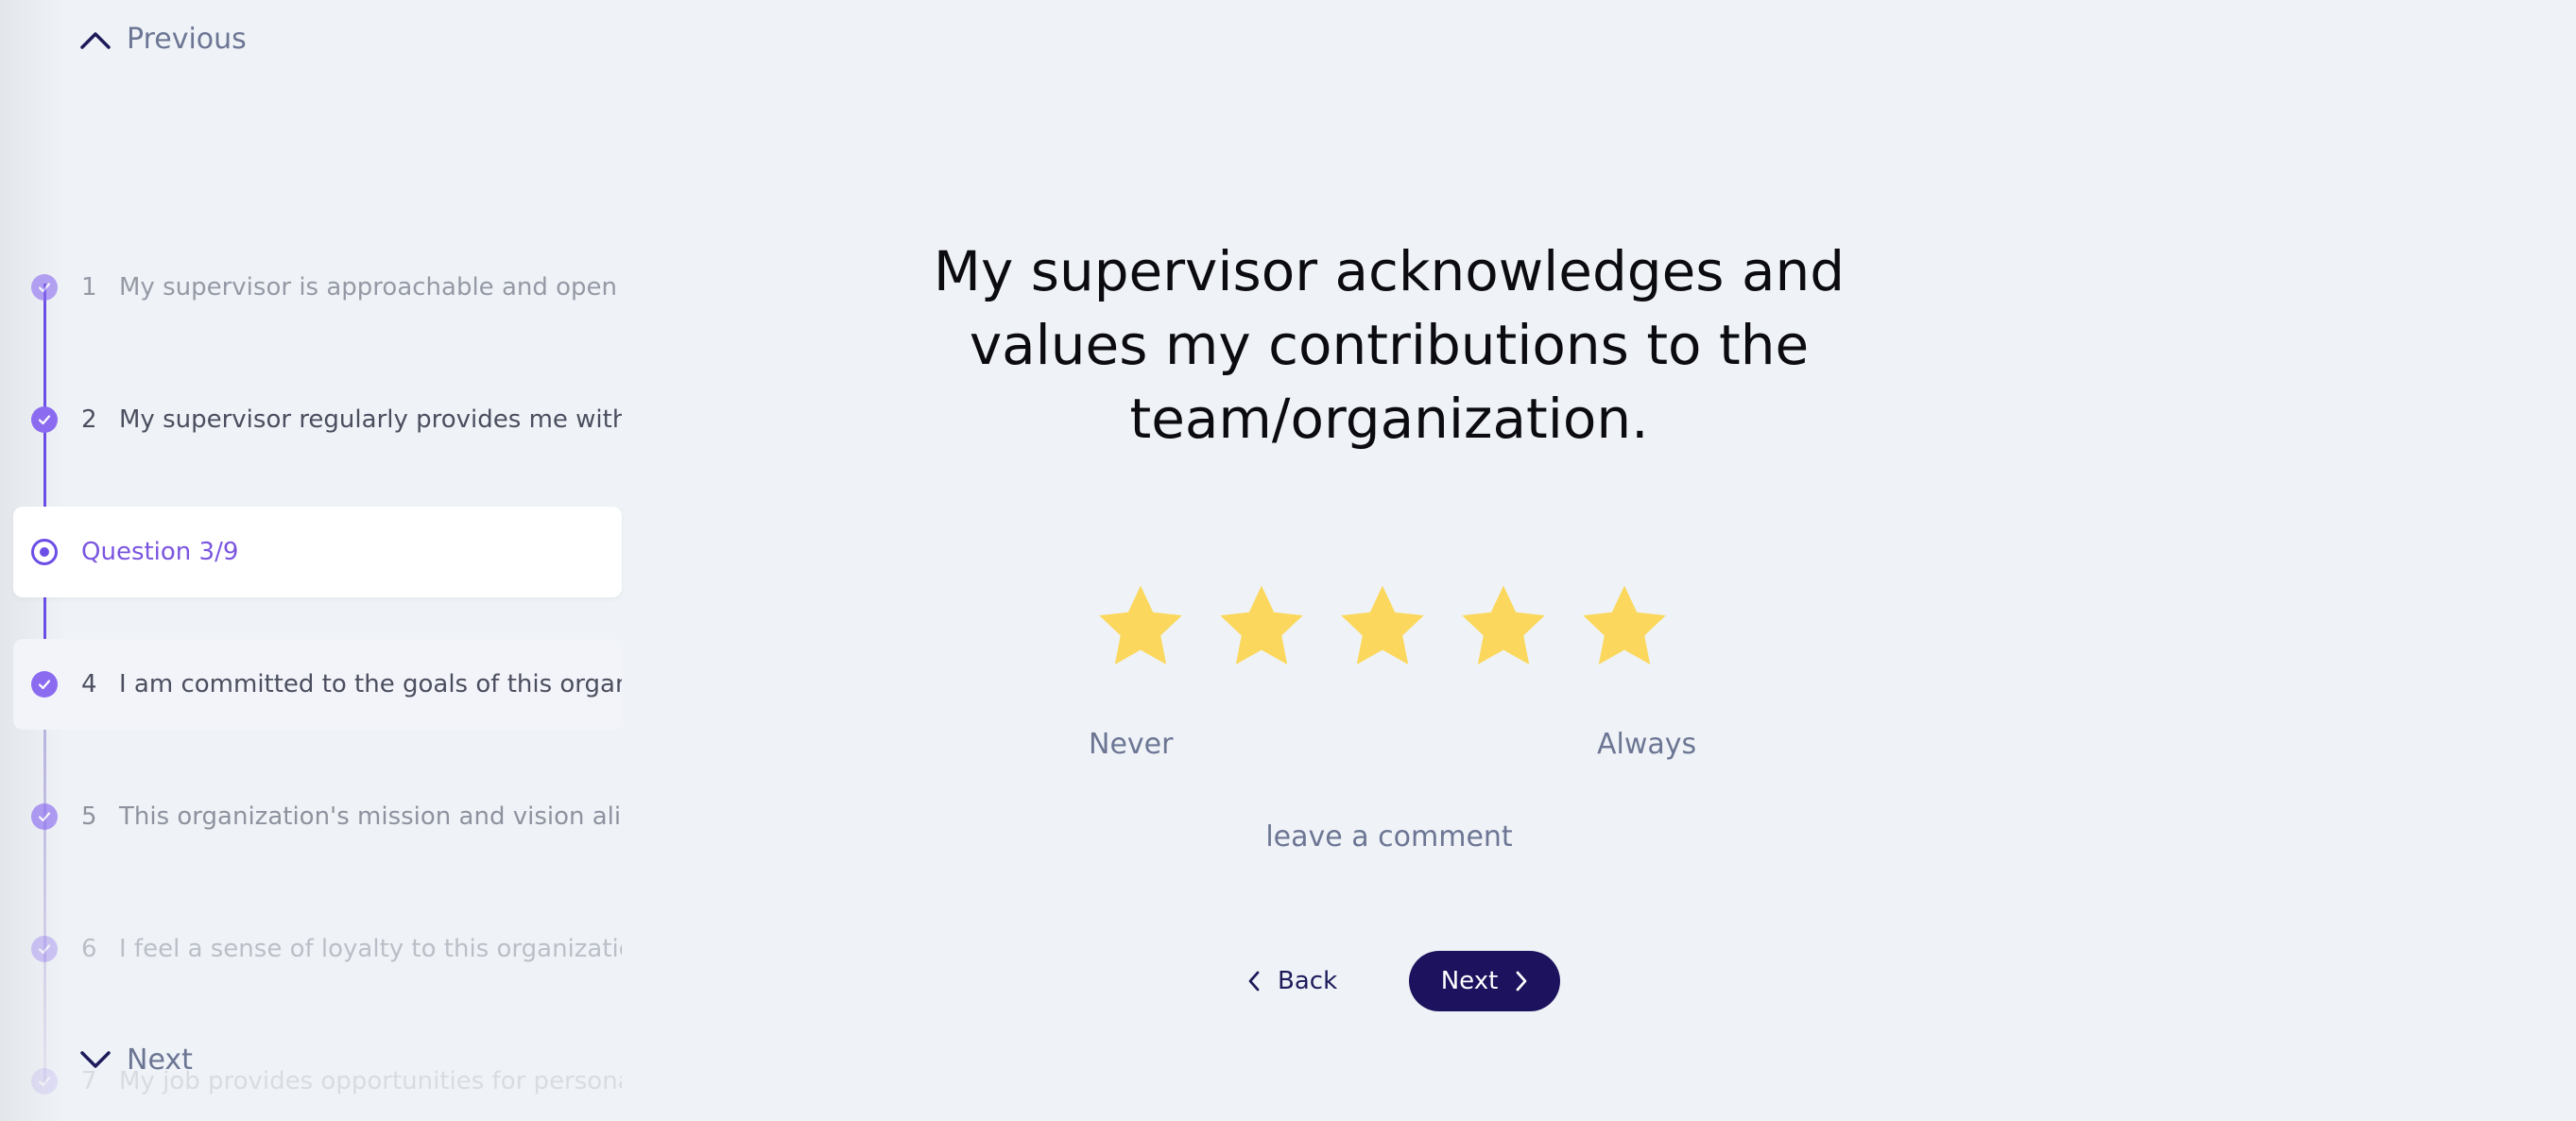 The width and height of the screenshot is (2576, 1121). I want to click on previous-question-link: Previous, so click(163, 39).